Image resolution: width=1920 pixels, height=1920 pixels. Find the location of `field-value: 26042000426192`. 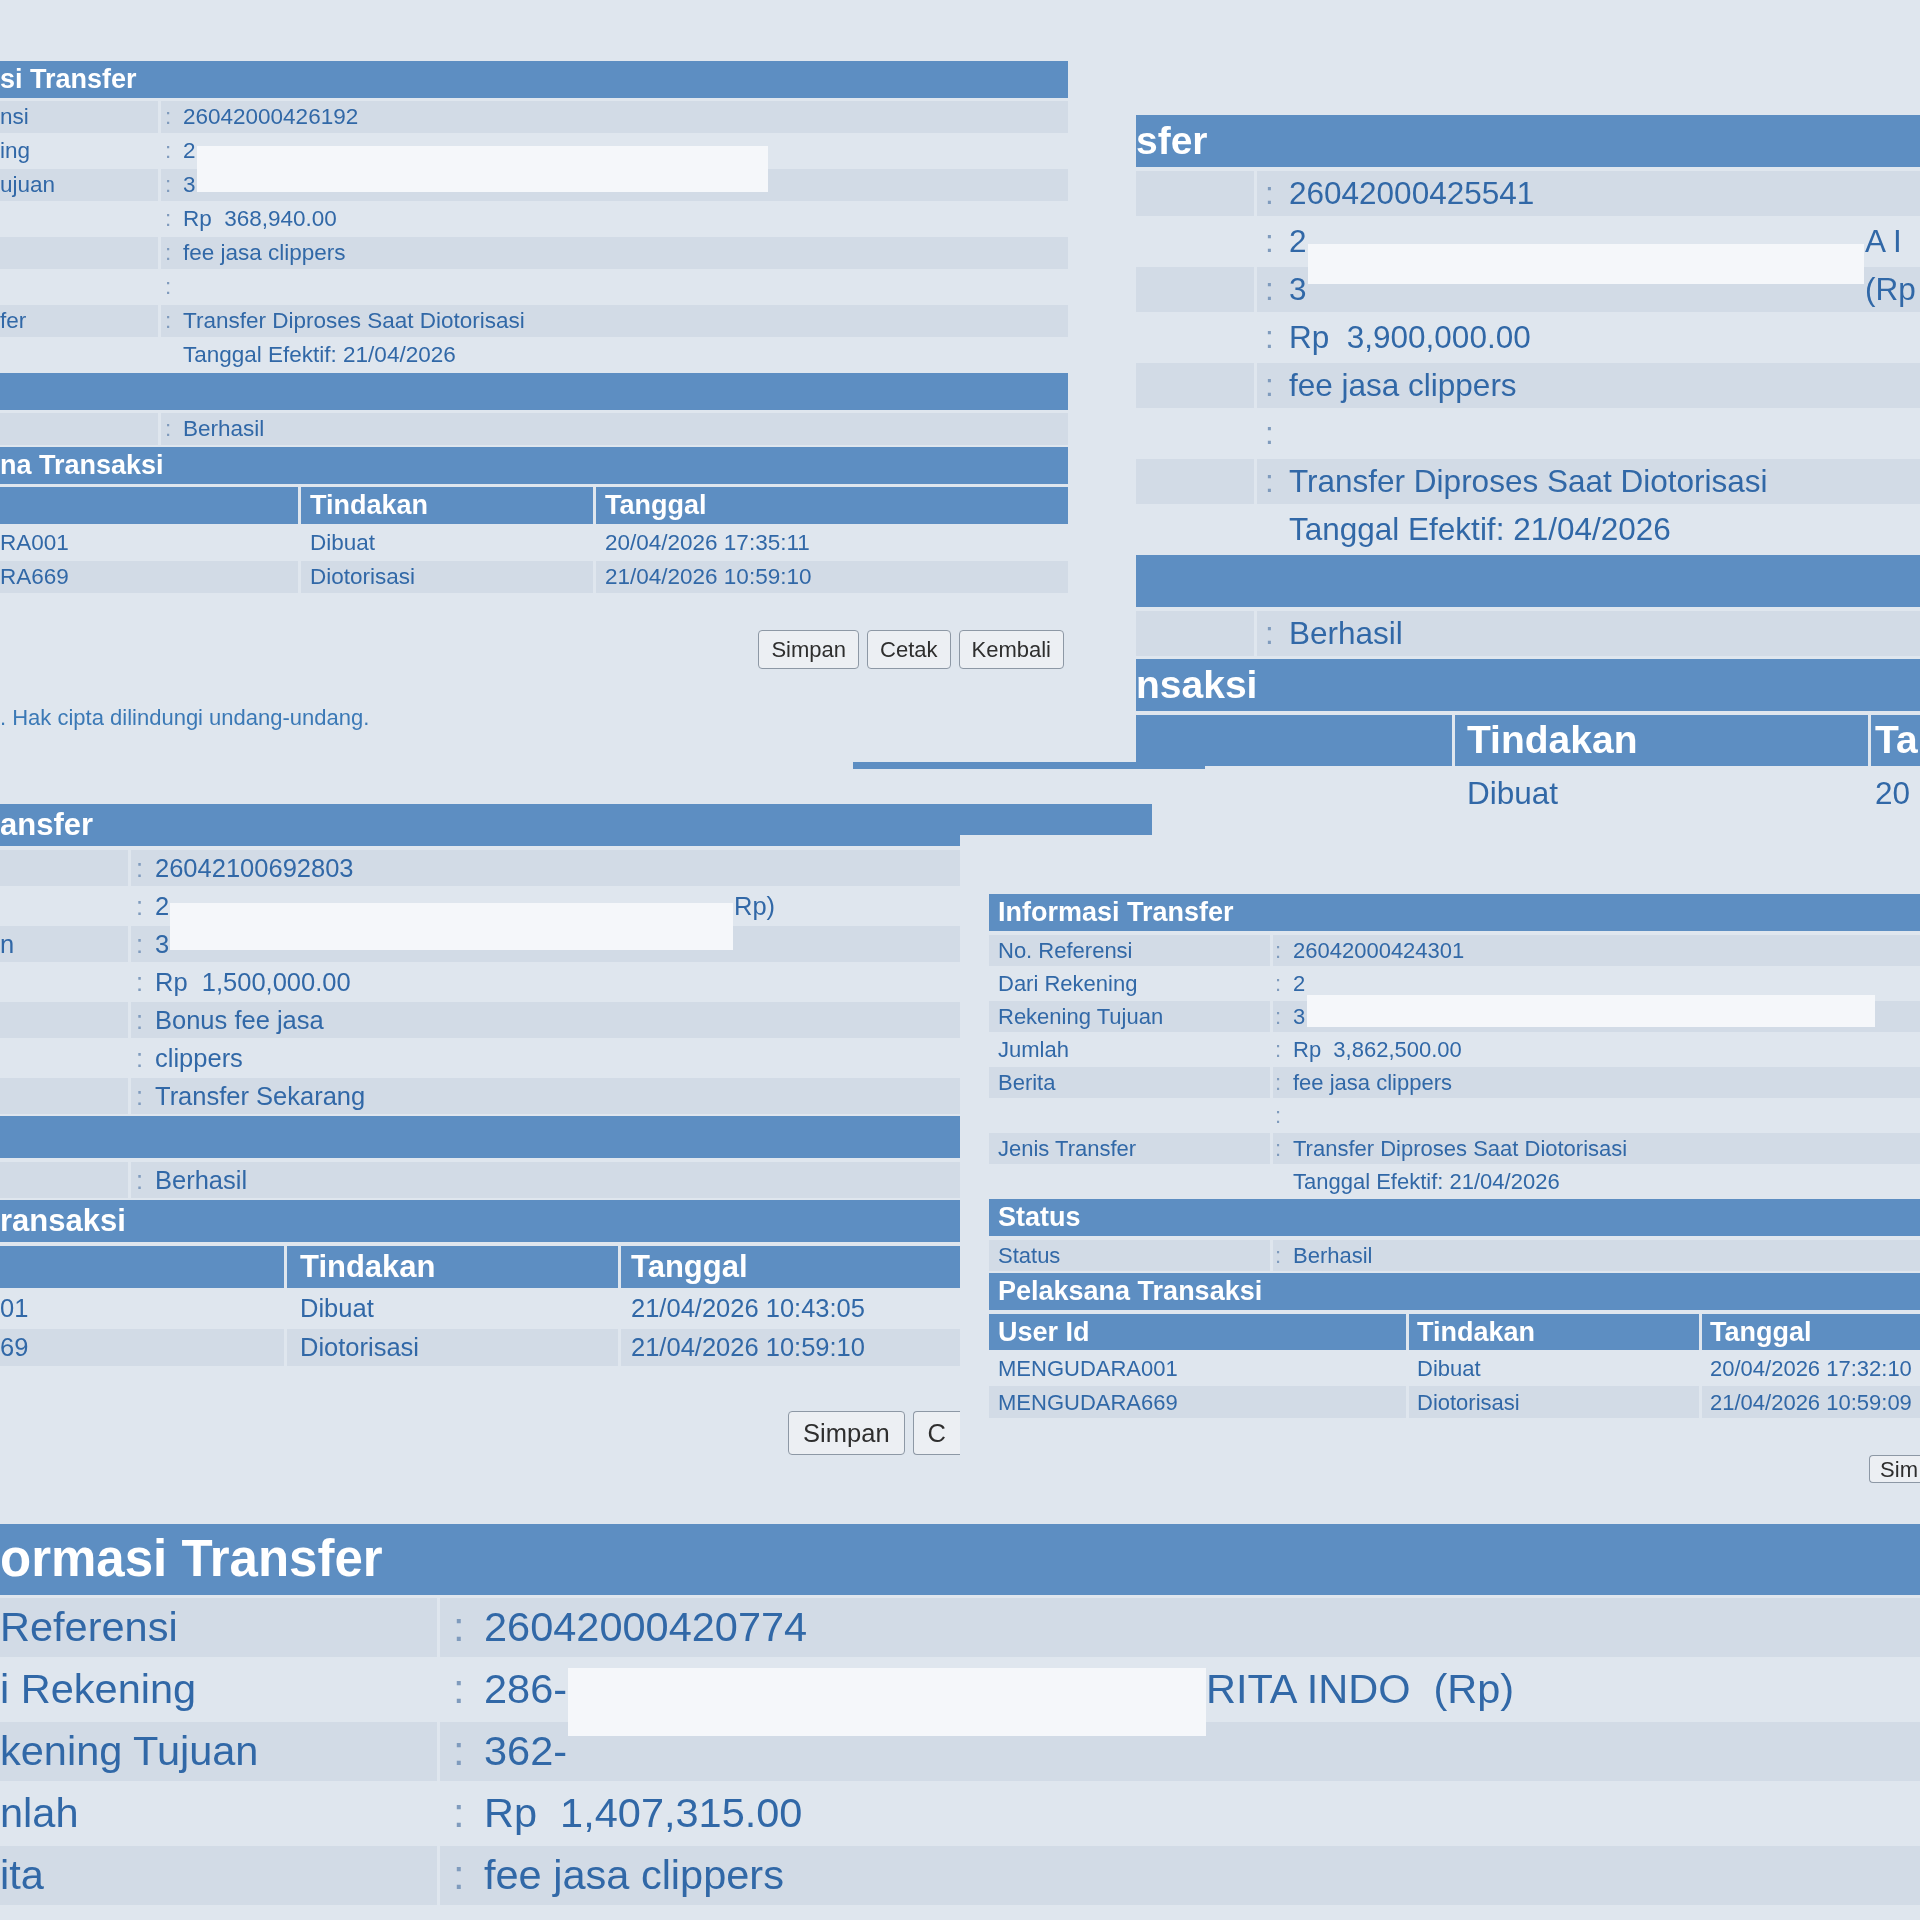

field-value: 26042000426192 is located at coordinates (271, 117).